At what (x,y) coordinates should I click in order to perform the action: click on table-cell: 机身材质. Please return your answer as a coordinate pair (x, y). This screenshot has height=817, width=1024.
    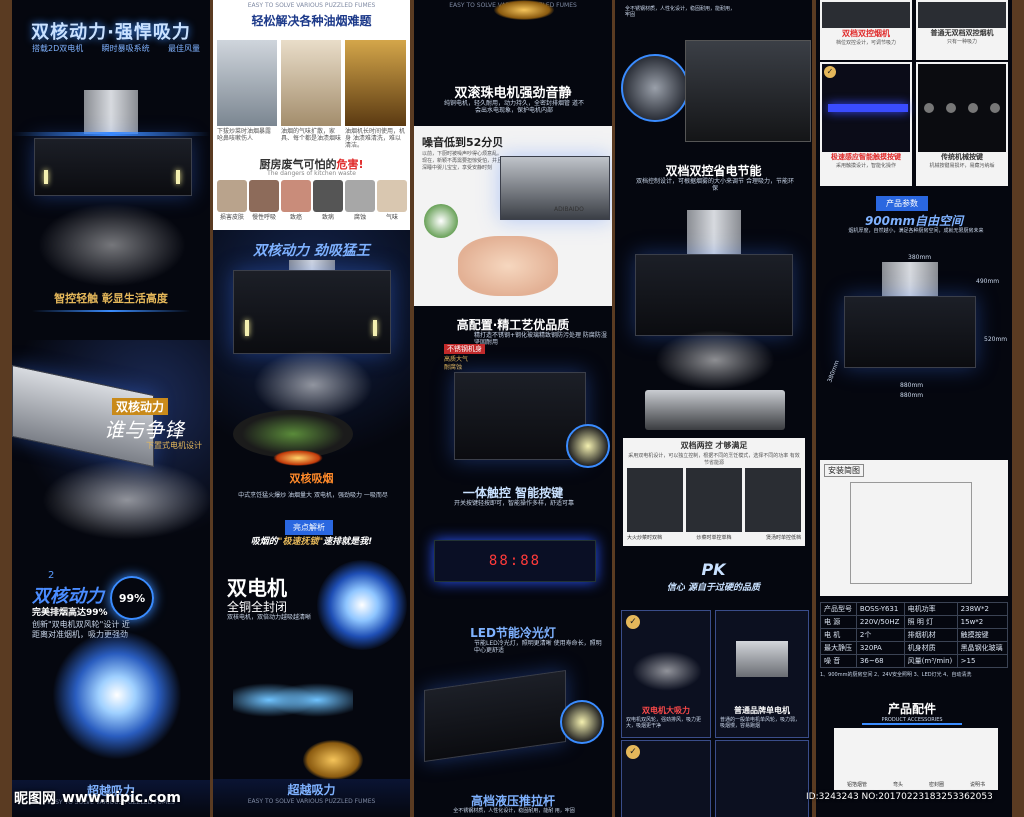
    Looking at the image, I should click on (930, 648).